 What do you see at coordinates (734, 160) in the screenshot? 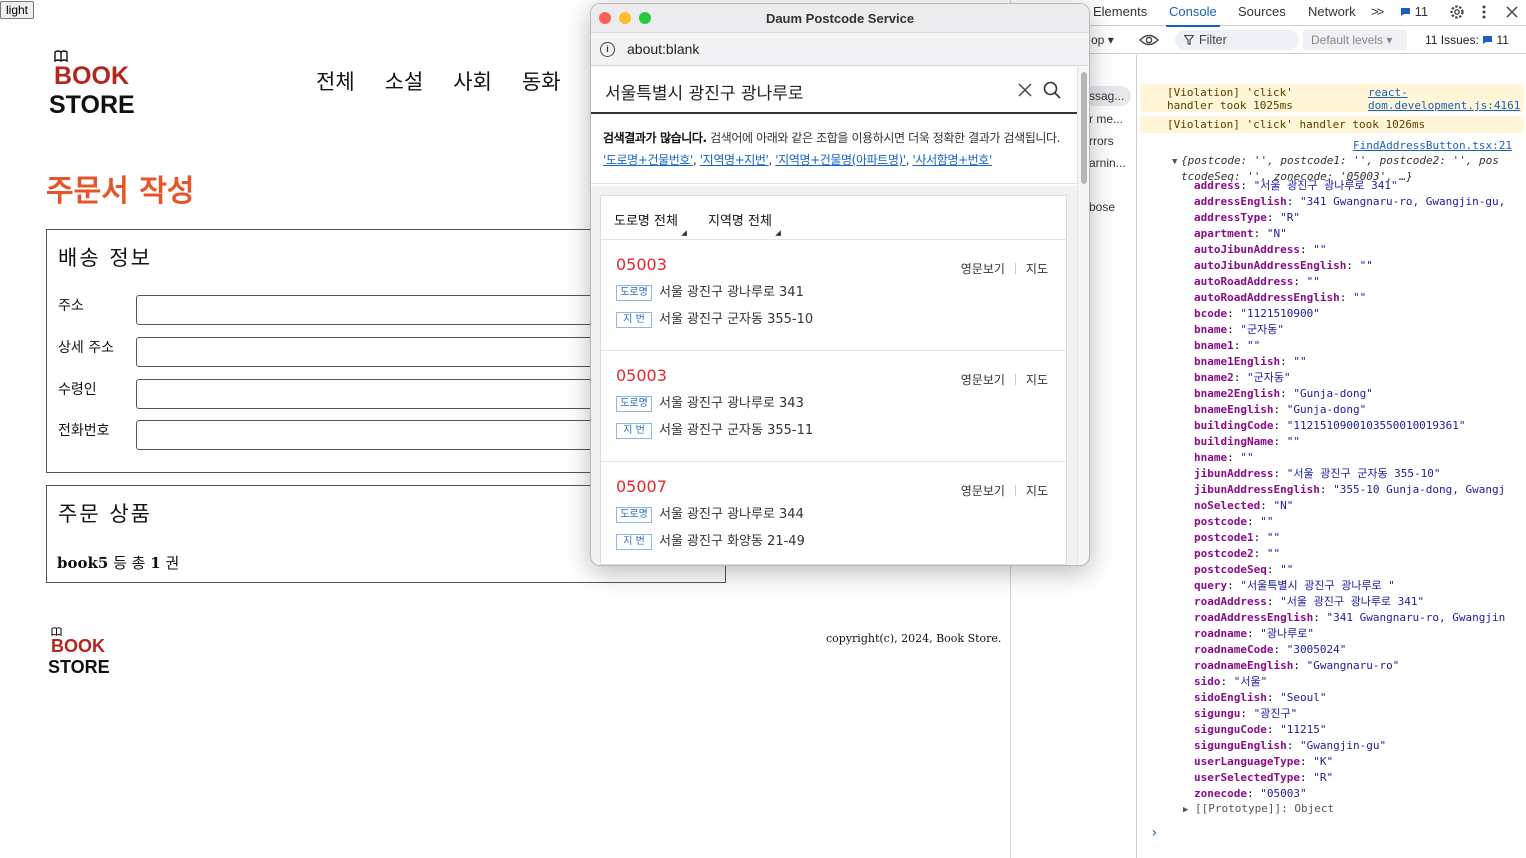
I see `hint-region-jibun: '지역명+지번'` at bounding box center [734, 160].